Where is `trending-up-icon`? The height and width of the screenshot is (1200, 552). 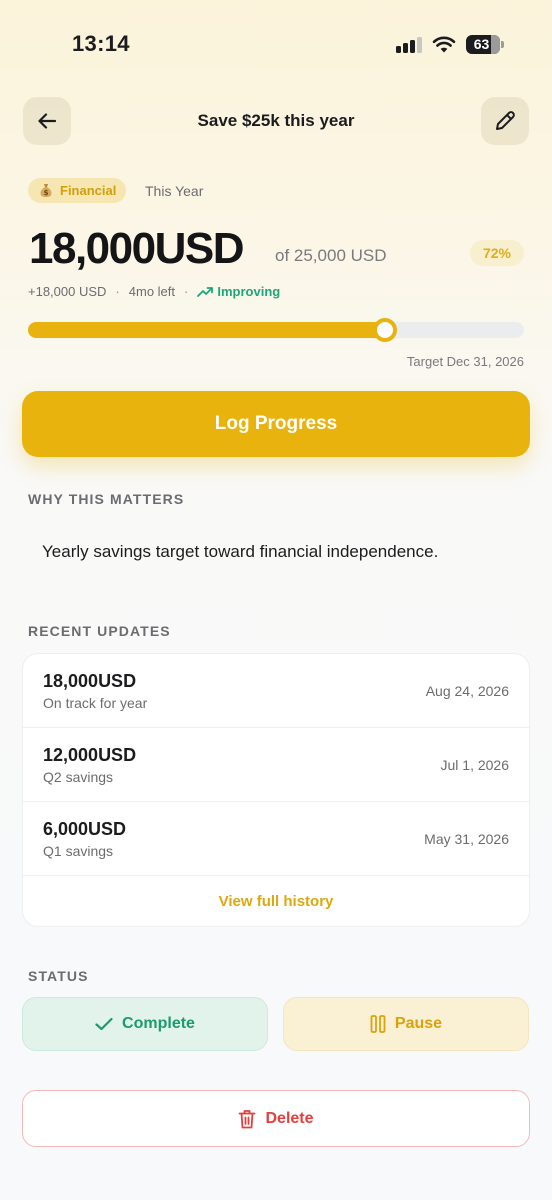
trending-up-icon is located at coordinates (205, 291).